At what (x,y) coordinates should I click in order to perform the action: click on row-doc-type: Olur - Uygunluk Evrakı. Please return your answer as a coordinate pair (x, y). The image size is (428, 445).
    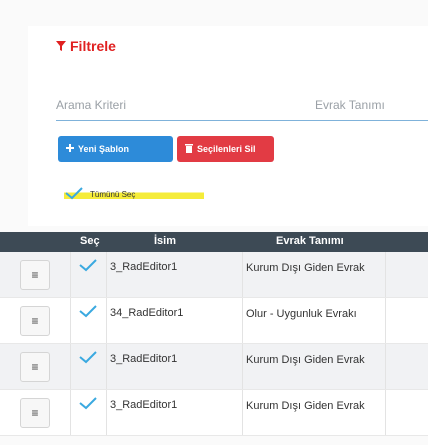
    Looking at the image, I should click on (301, 314).